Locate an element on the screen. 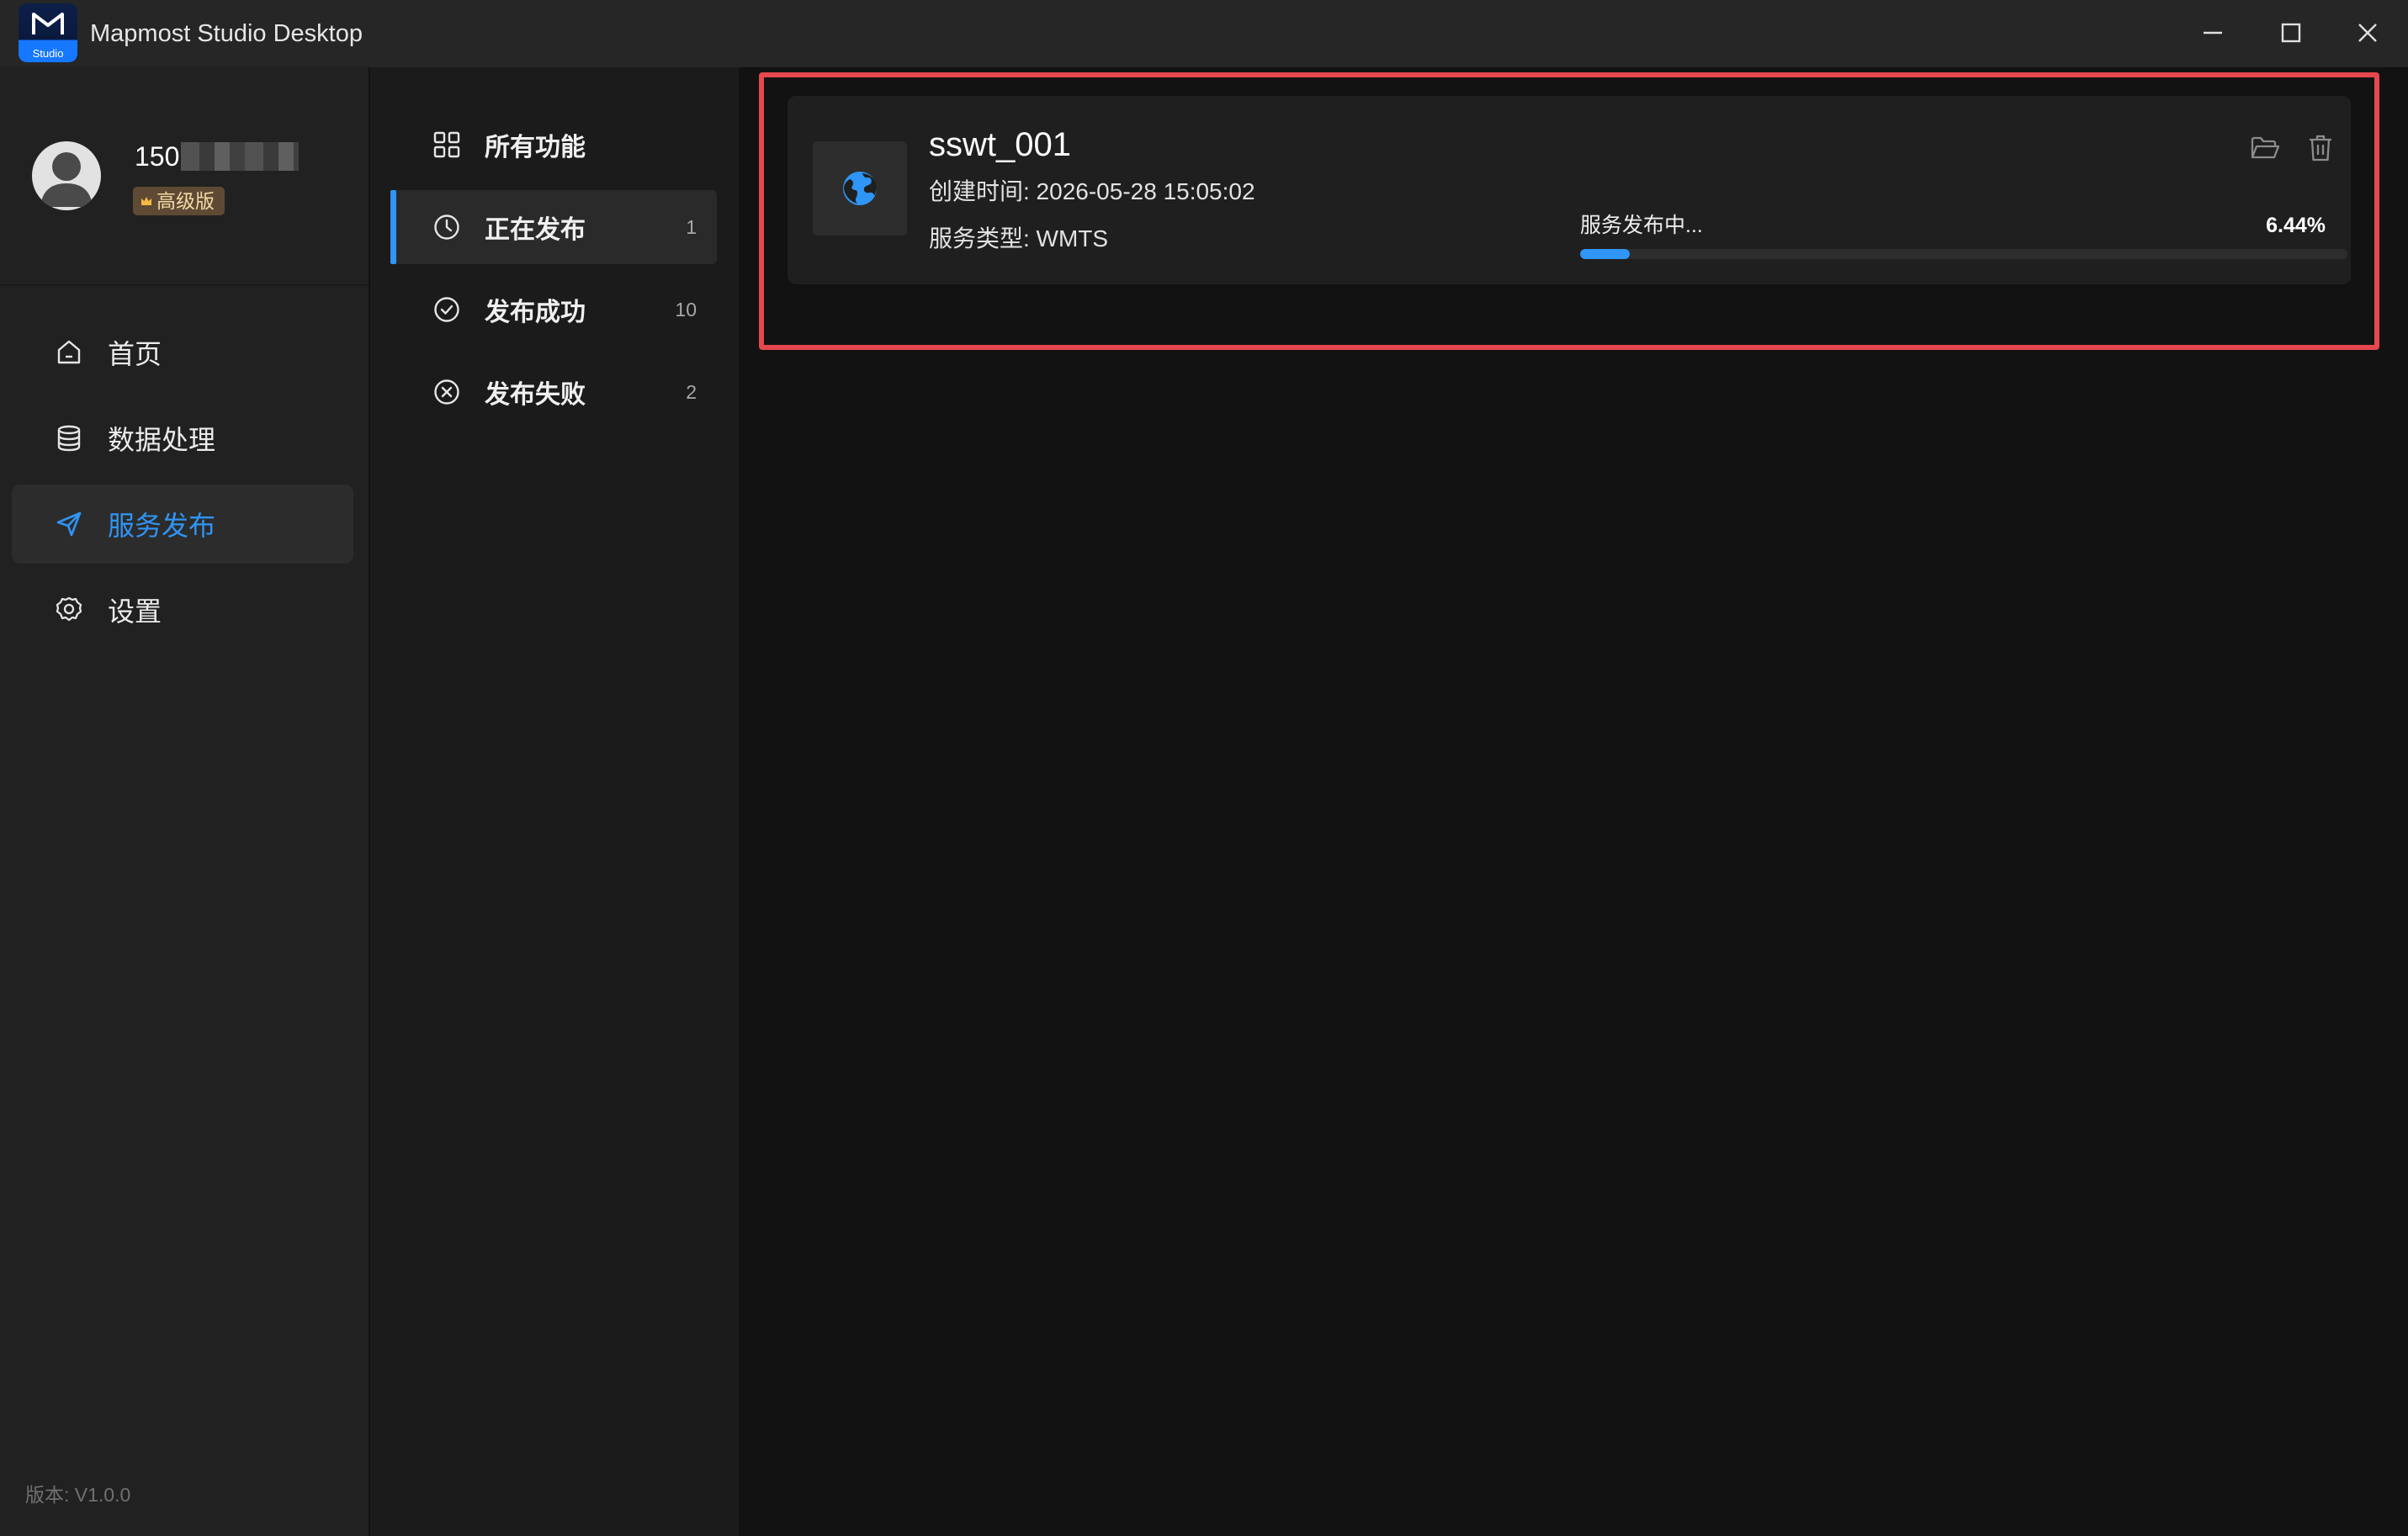 The height and width of the screenshot is (1536, 2408). user-name-text: 150 is located at coordinates (157, 156).